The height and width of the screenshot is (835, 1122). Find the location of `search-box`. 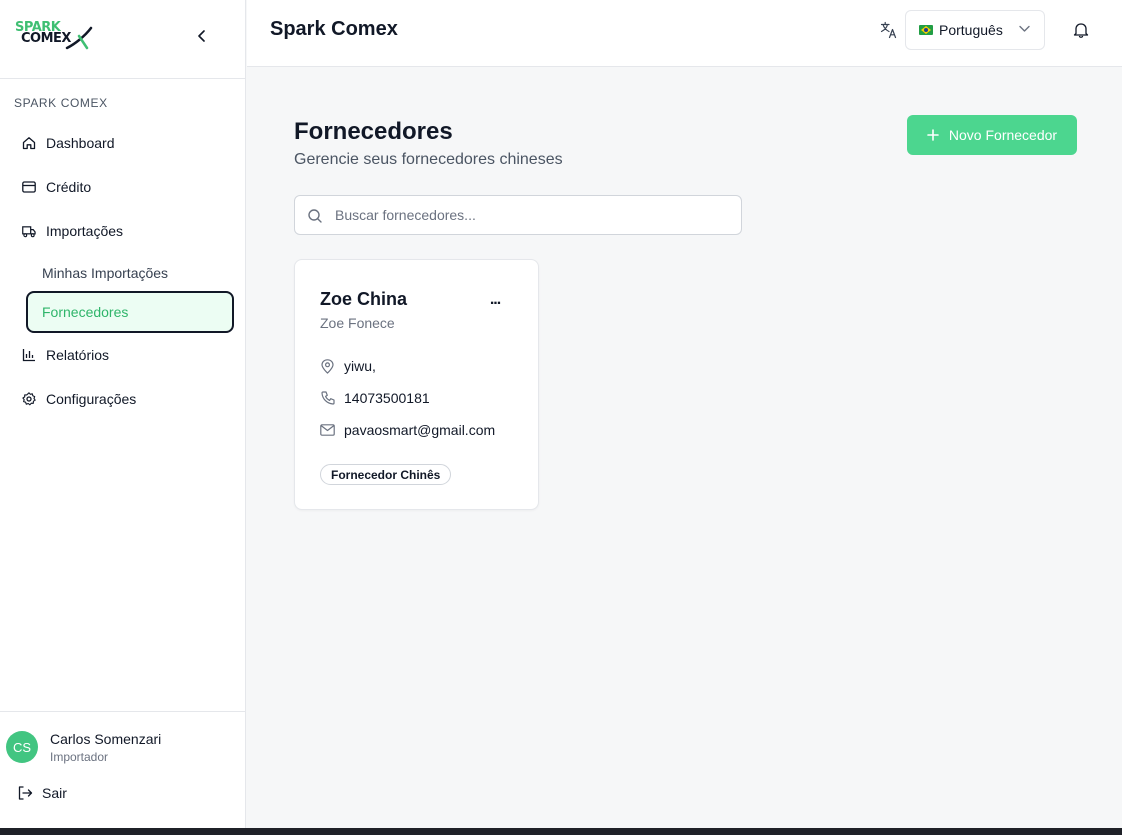

search-box is located at coordinates (518, 215).